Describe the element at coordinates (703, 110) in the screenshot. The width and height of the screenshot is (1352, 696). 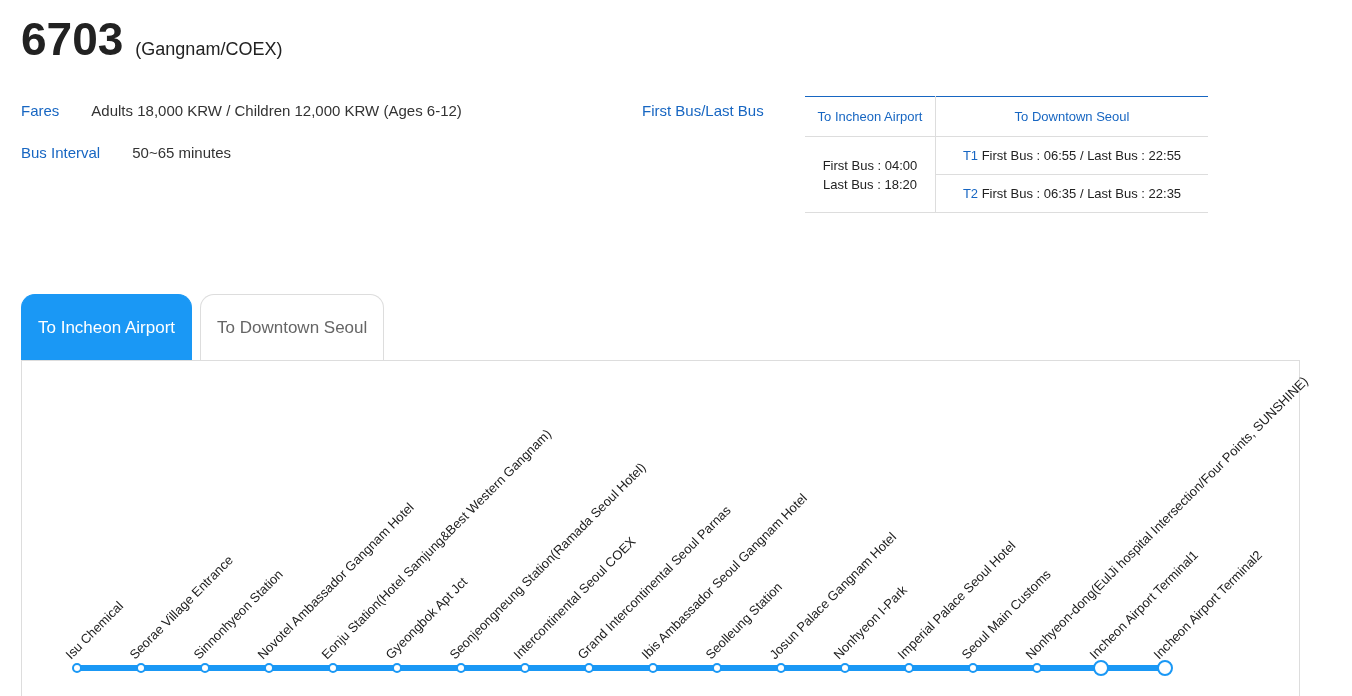
I see `schedule-label: First Bus/Last Bus` at that location.